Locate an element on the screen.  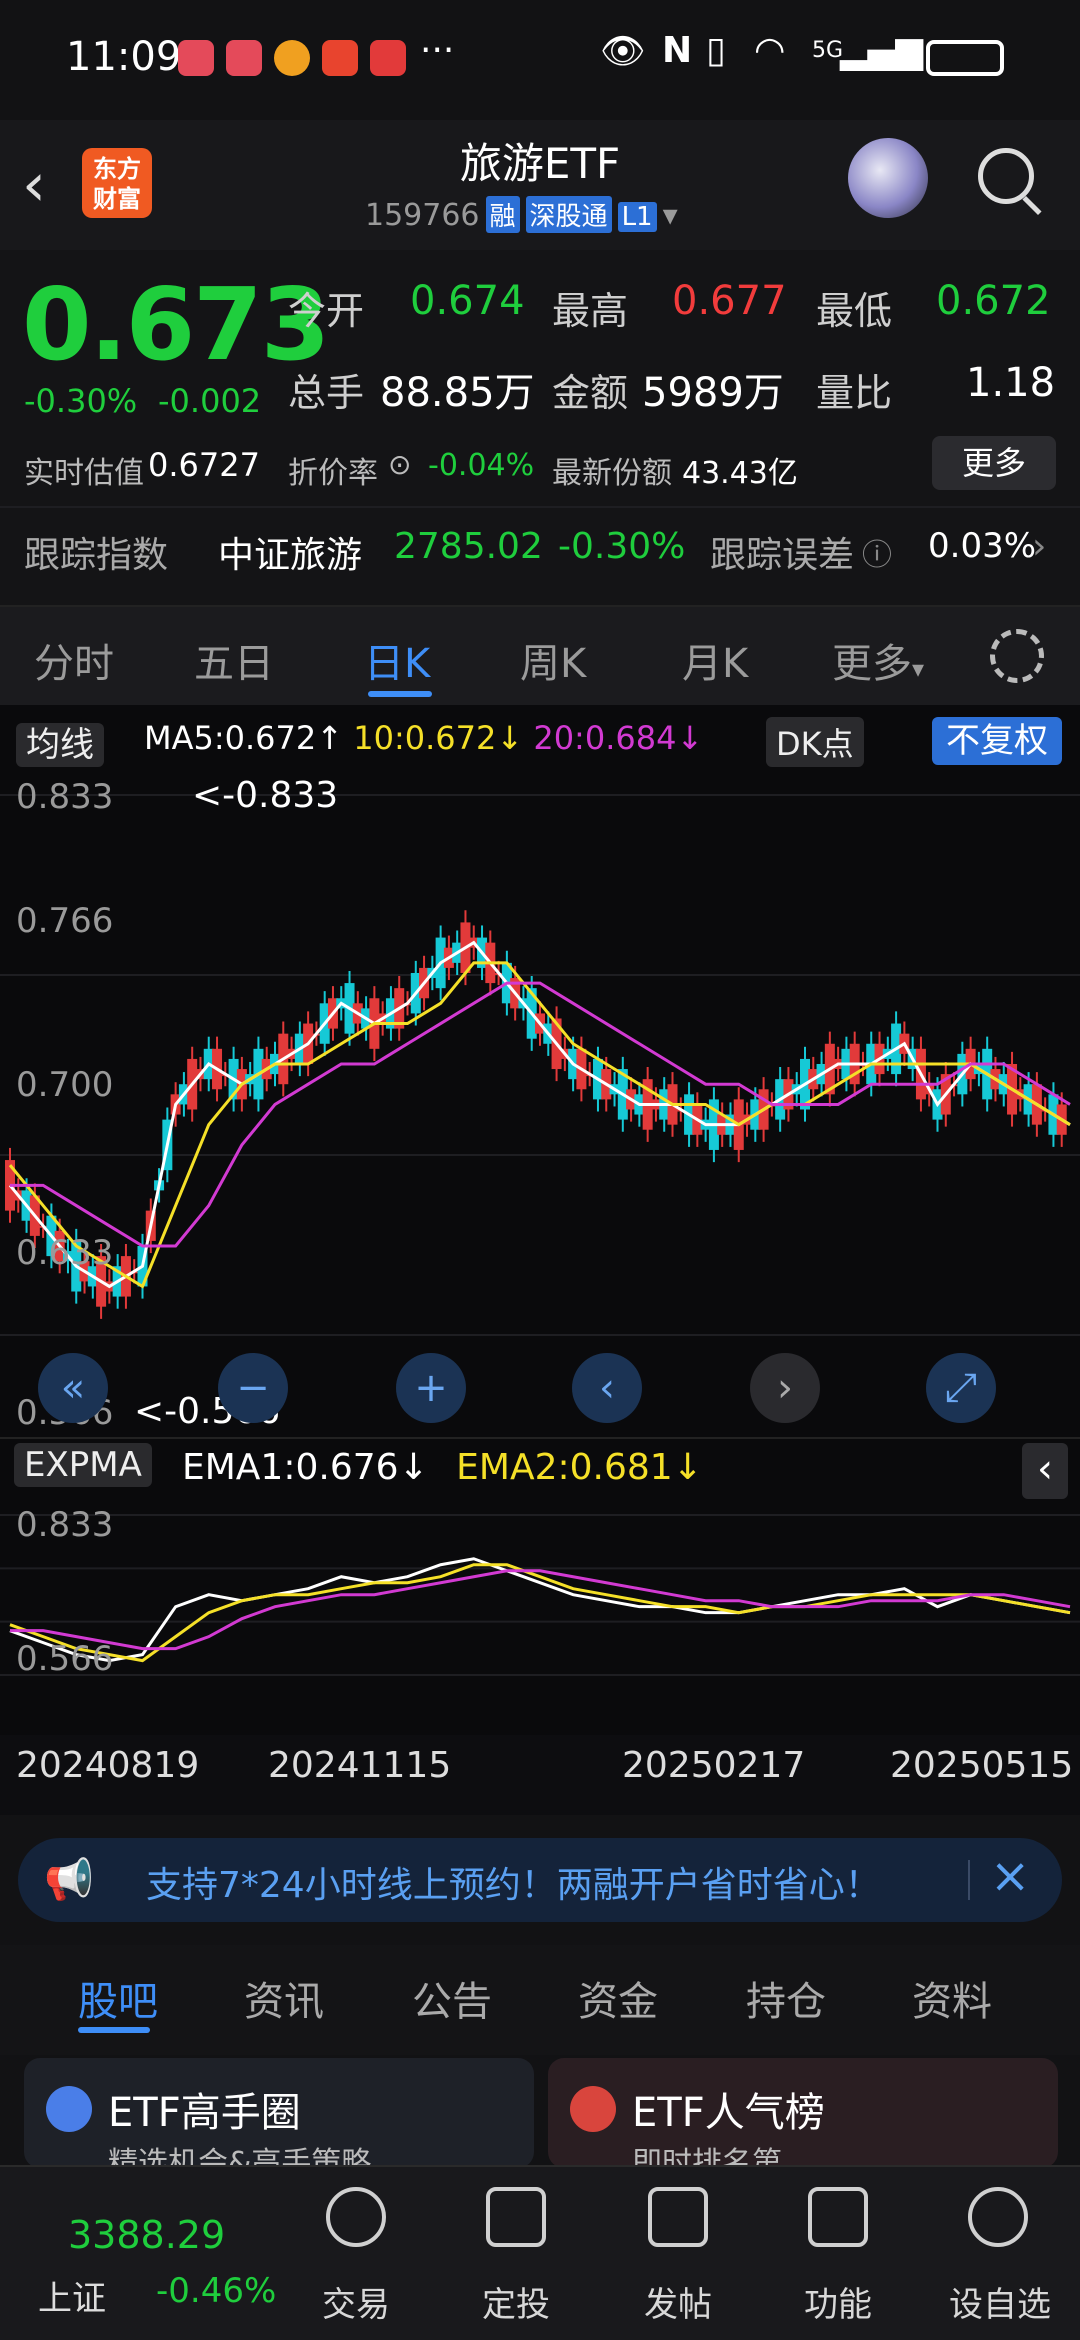
nav-post: 发帖 is located at coordinates (678, 2301).